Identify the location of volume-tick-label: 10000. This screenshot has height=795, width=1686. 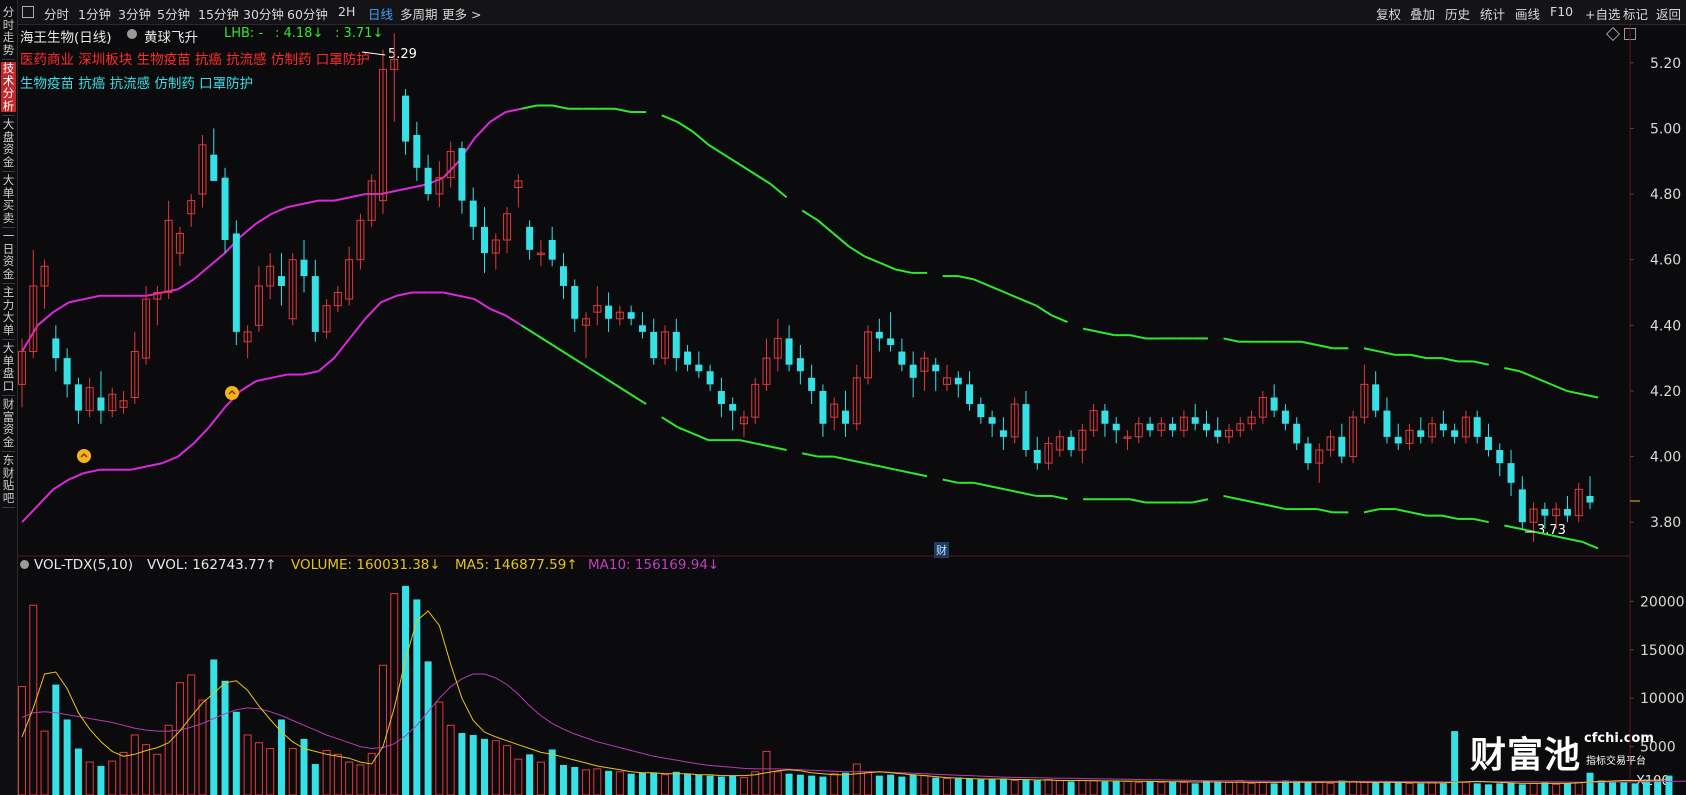
(1662, 699).